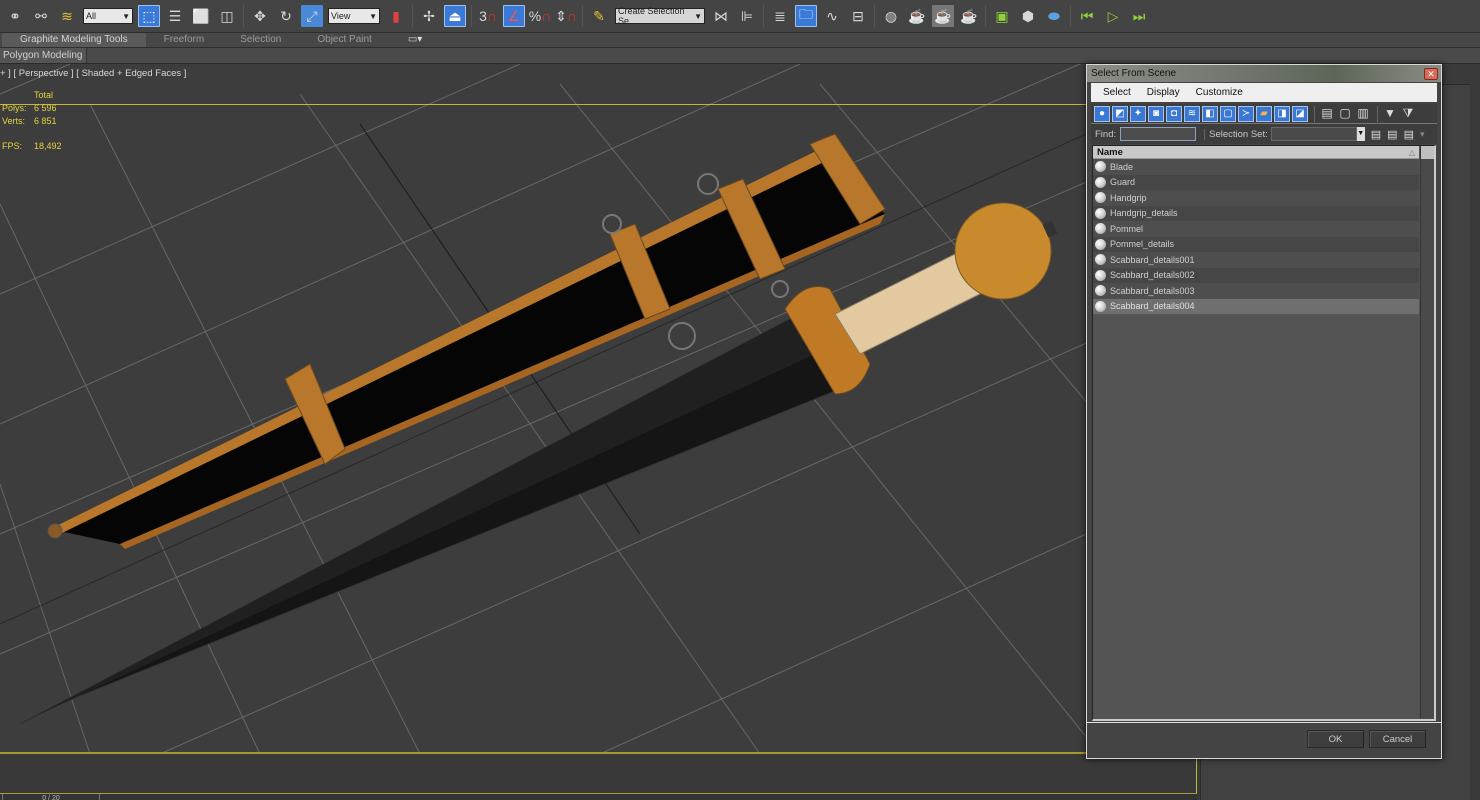 This screenshot has height=800, width=1480. I want to click on play-icon: ▷, so click(1113, 16).